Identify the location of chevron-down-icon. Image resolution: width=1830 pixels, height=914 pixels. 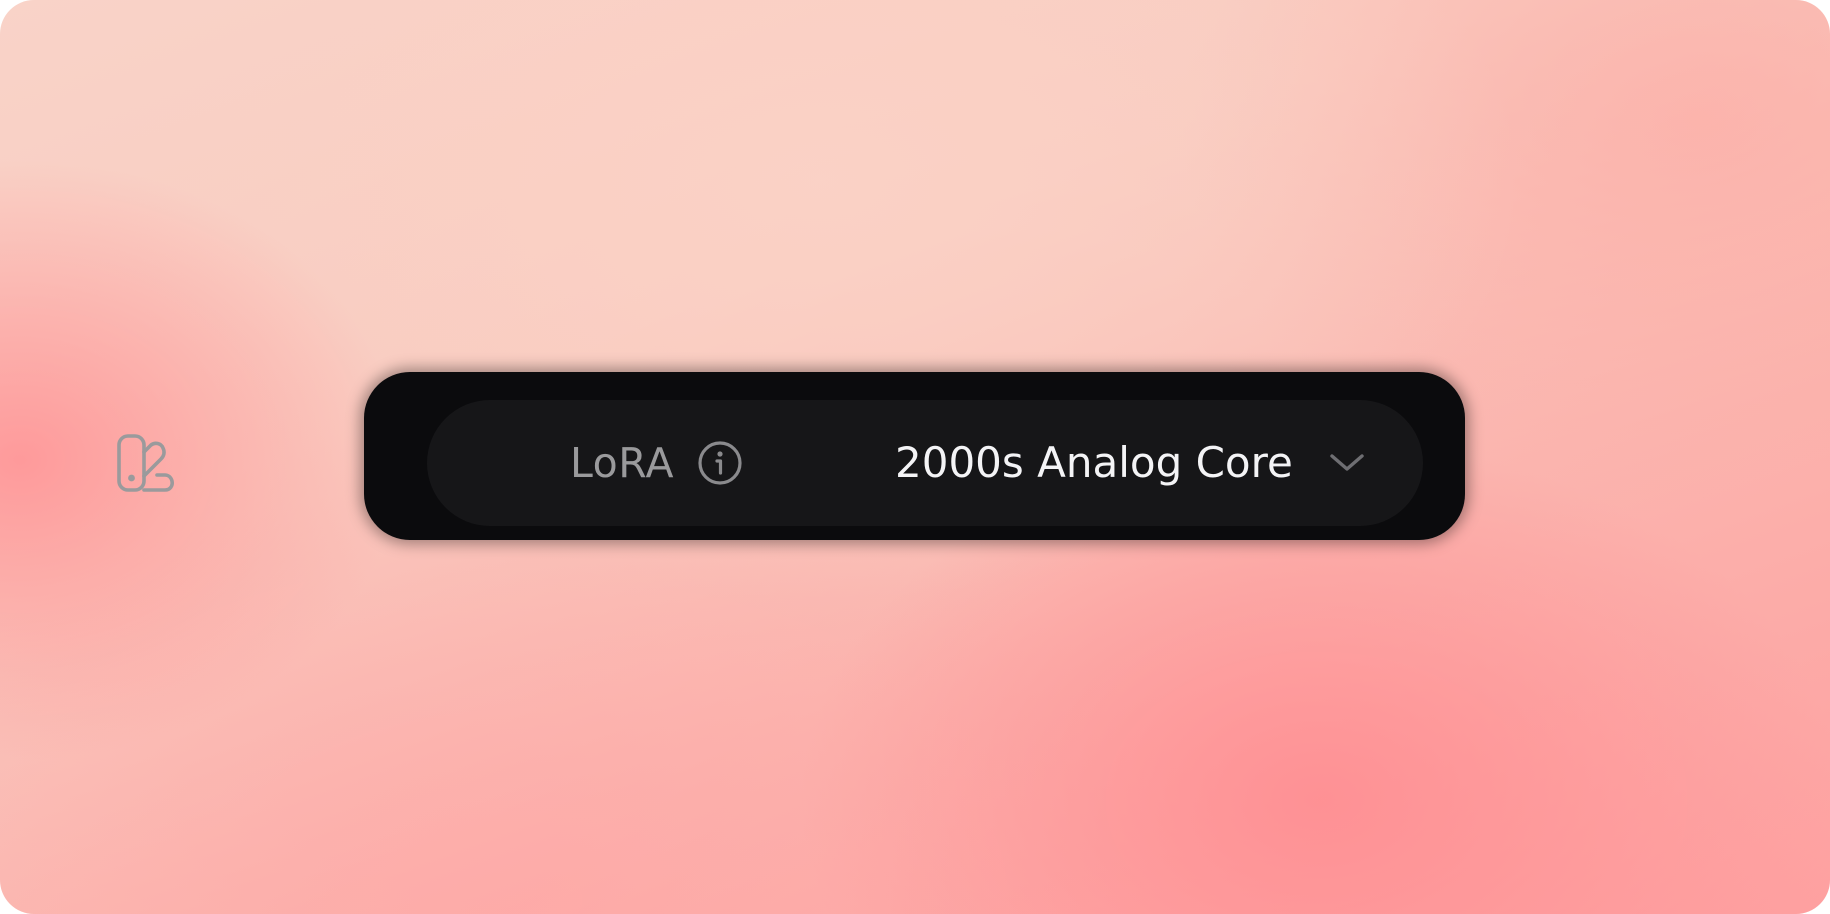
(1347, 463).